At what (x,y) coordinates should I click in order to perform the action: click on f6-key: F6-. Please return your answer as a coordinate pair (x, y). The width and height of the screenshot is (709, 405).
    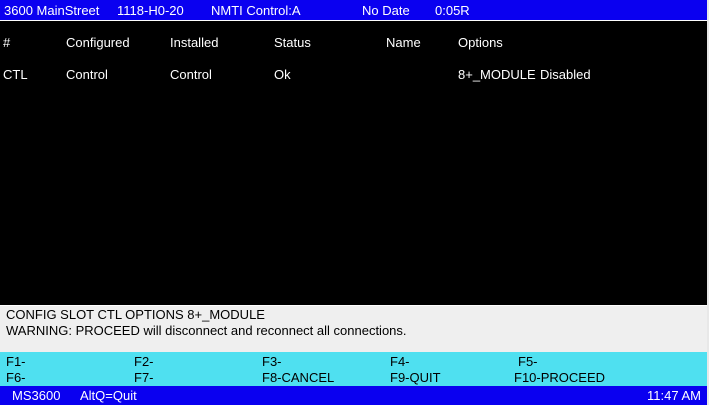
    Looking at the image, I should click on (16, 377).